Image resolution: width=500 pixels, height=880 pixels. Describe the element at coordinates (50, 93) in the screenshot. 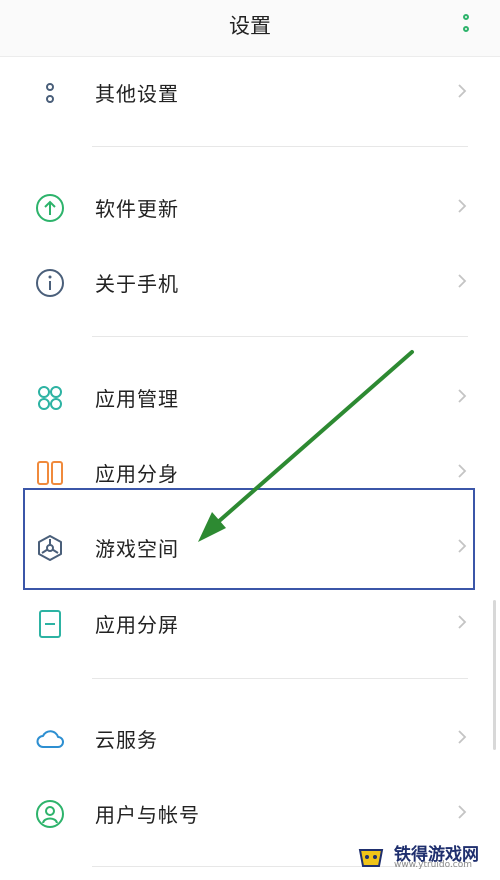

I see `more-dots-icon` at that location.